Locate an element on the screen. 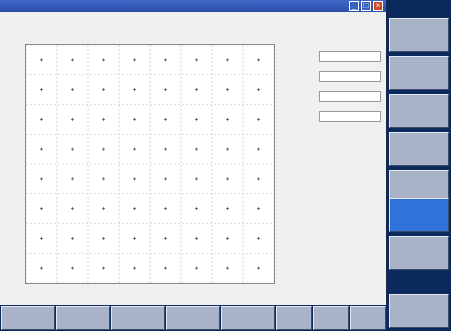 The image size is (451, 331). result-panel is located at coordinates (350, 84).